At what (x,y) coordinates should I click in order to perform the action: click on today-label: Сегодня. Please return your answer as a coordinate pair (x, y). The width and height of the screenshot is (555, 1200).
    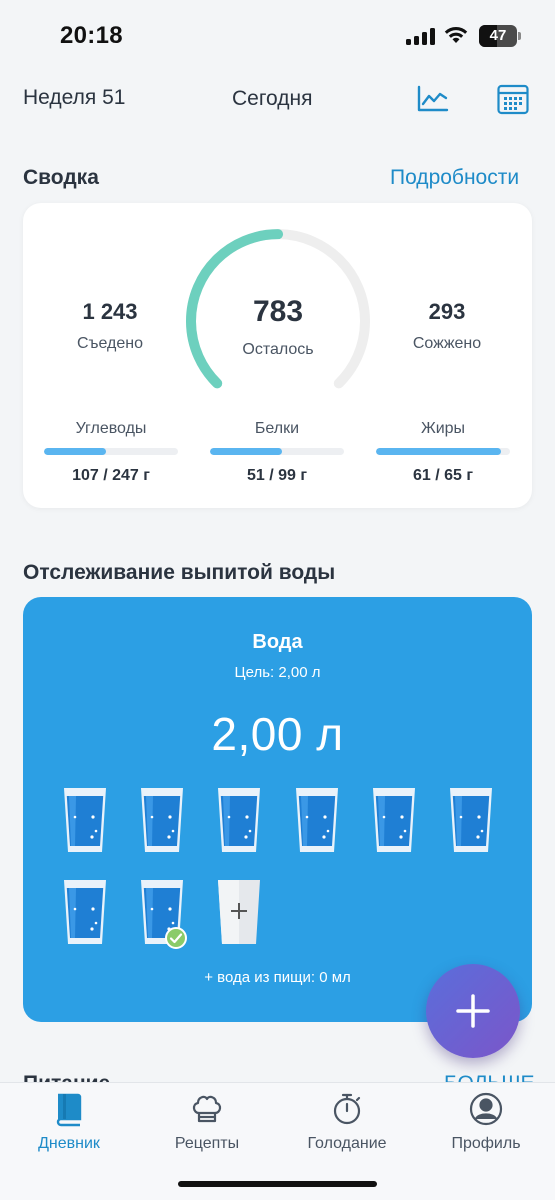
    Looking at the image, I should click on (272, 99).